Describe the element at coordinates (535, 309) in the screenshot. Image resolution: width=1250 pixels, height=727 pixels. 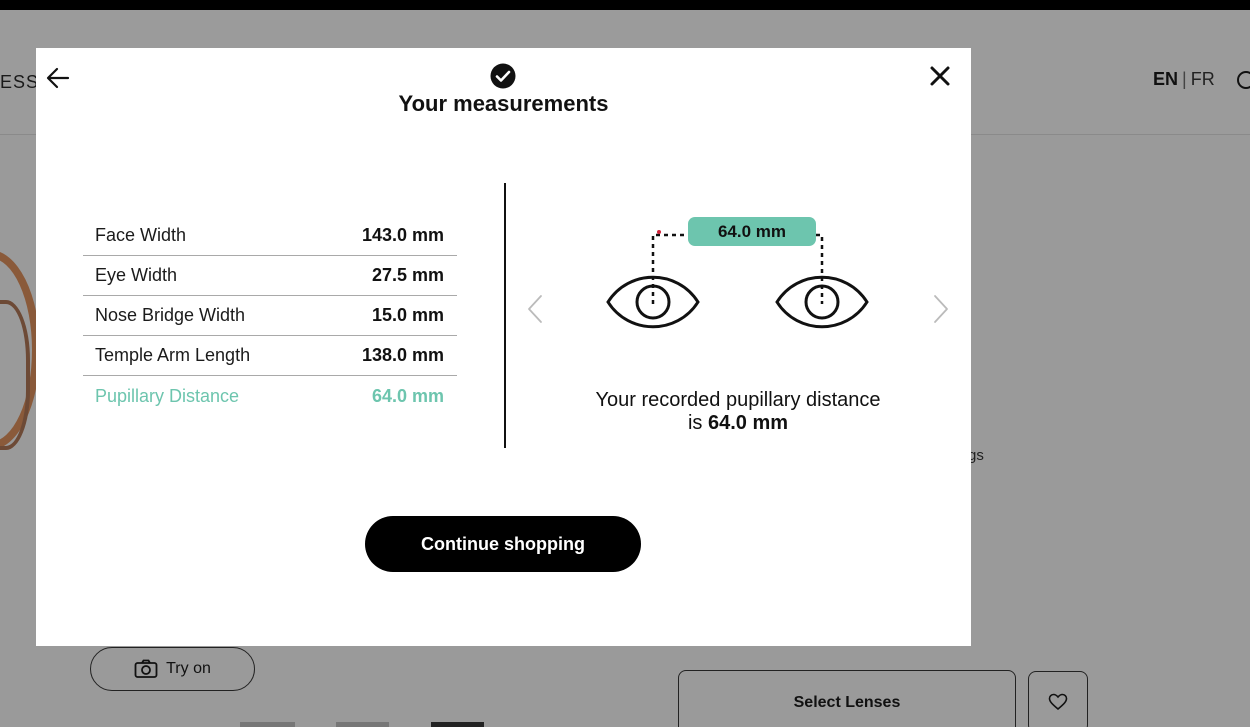
I see `chevron-left-icon` at that location.